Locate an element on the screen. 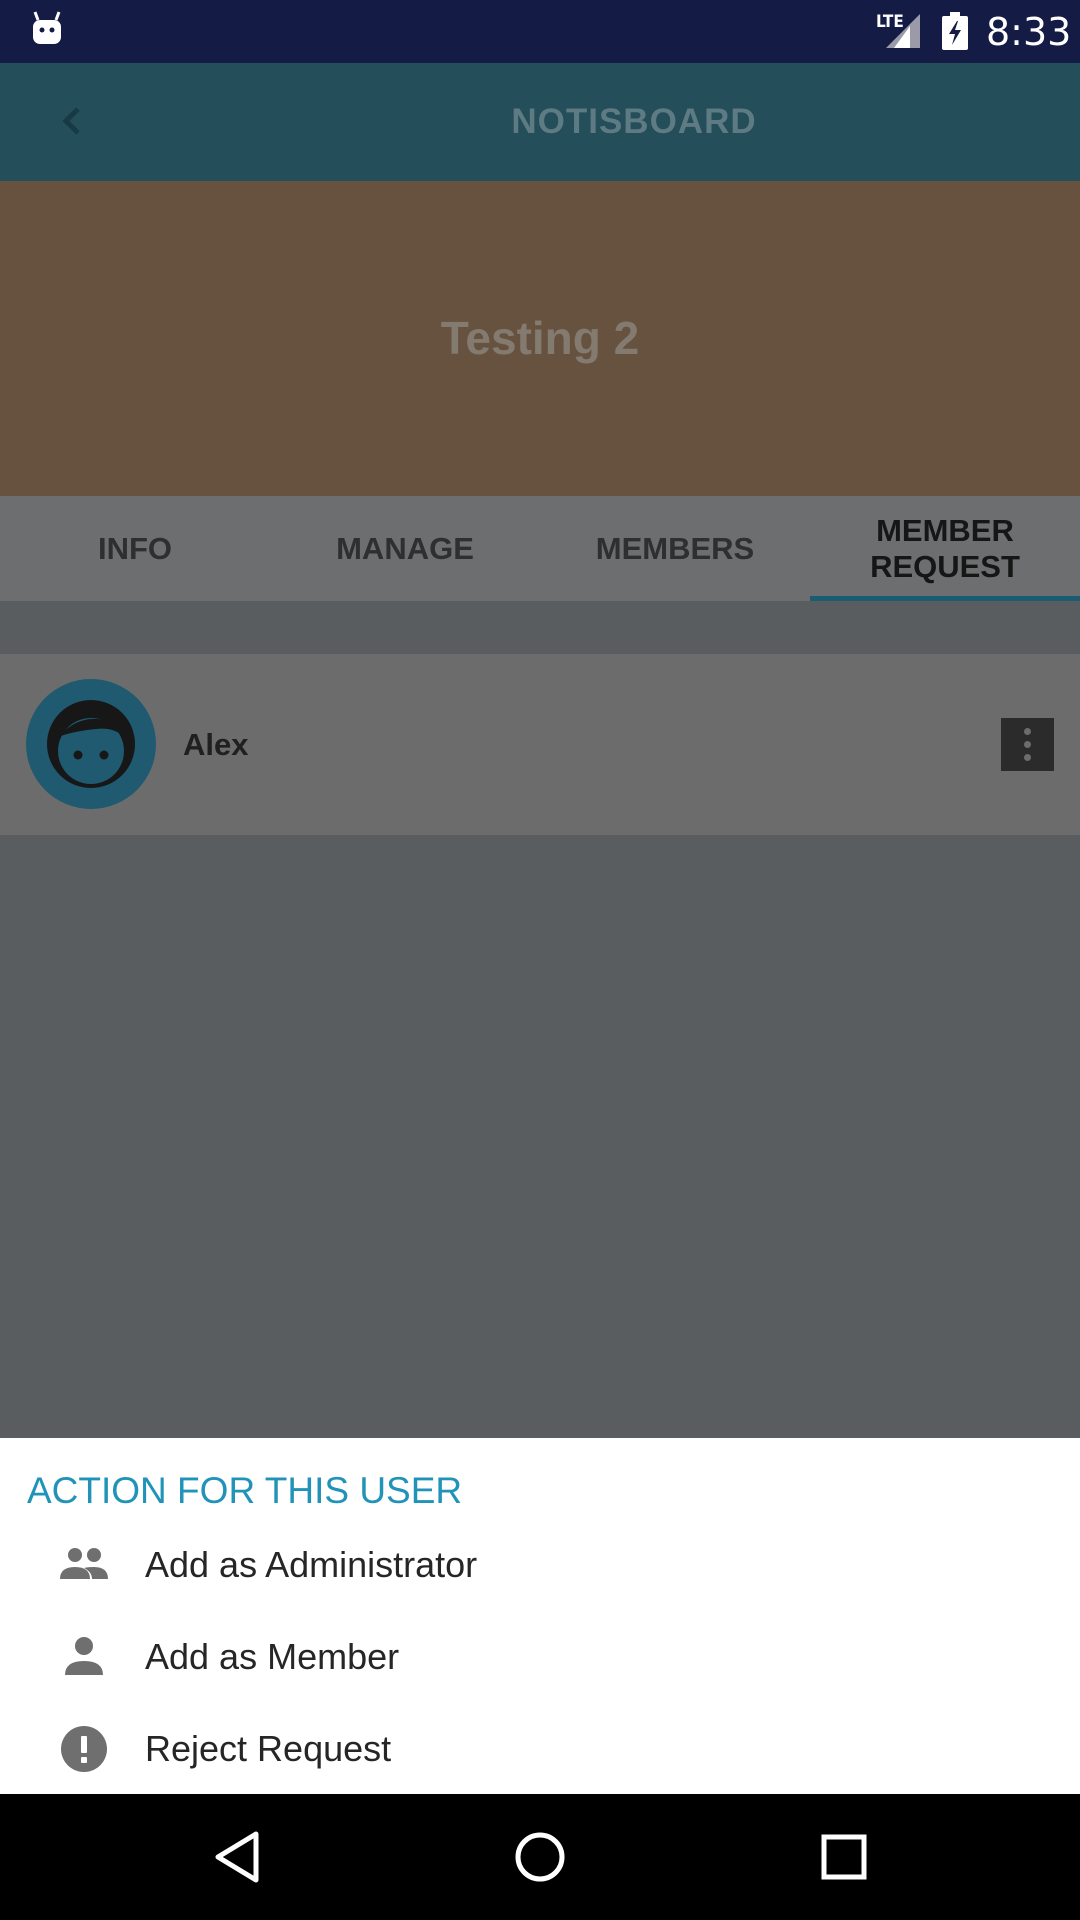 This screenshot has height=1920, width=1080. action-label: Add as Member is located at coordinates (272, 1656).